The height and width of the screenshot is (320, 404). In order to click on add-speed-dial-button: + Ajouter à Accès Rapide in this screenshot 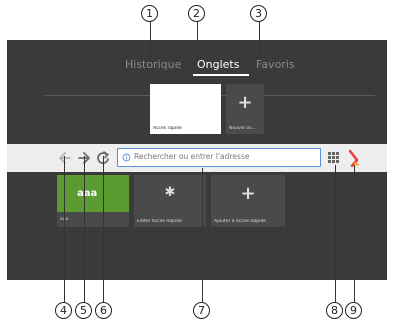, I will do `click(248, 201)`.